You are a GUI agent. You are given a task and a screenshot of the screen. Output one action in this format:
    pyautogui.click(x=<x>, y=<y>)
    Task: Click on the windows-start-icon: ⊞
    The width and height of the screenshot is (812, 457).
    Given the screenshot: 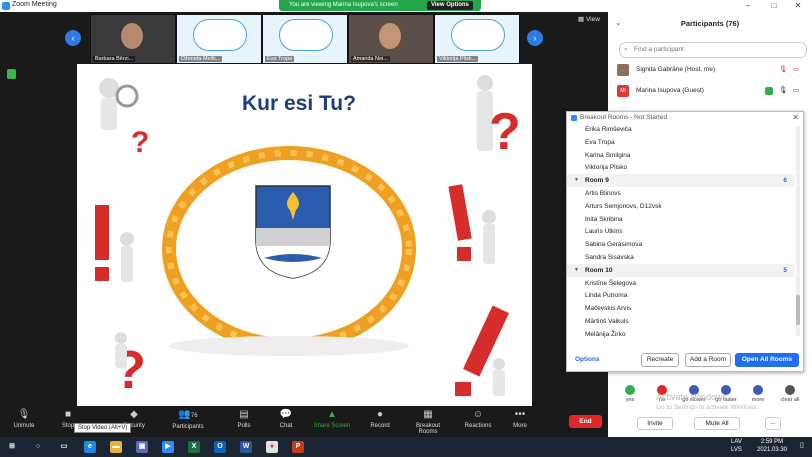 What is the action you would take?
    pyautogui.click(x=12, y=447)
    